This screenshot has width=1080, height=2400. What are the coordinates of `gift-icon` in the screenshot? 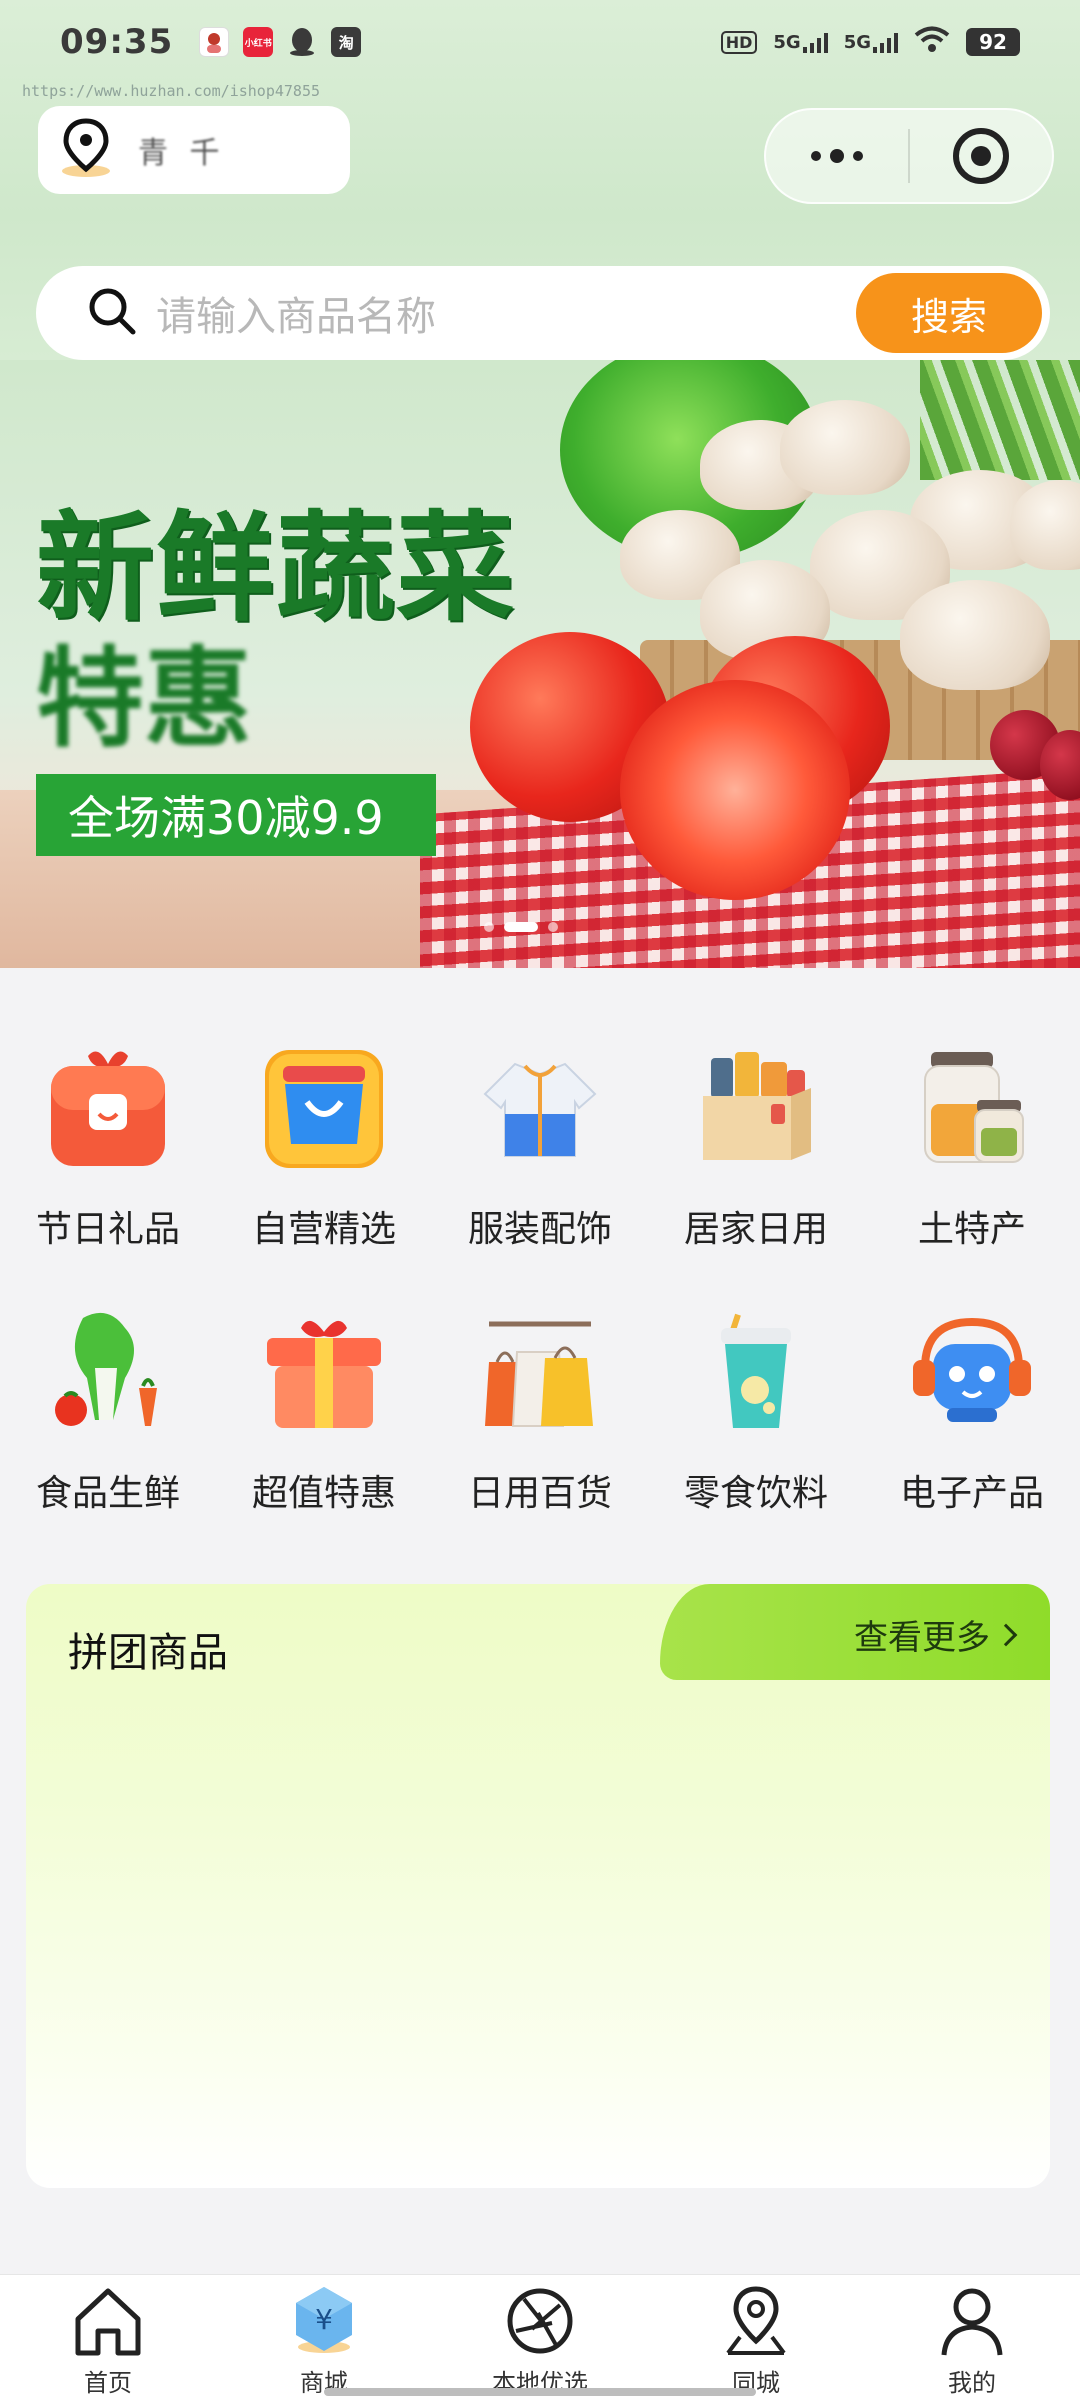 It's located at (324, 1373).